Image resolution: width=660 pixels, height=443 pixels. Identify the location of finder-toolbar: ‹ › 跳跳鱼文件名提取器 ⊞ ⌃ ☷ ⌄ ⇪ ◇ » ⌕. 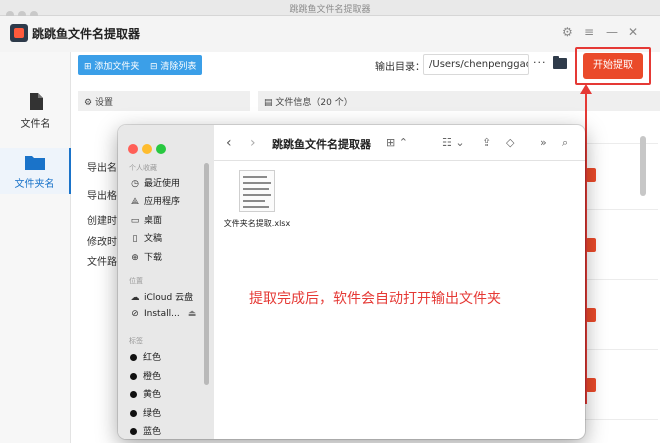
(399, 143).